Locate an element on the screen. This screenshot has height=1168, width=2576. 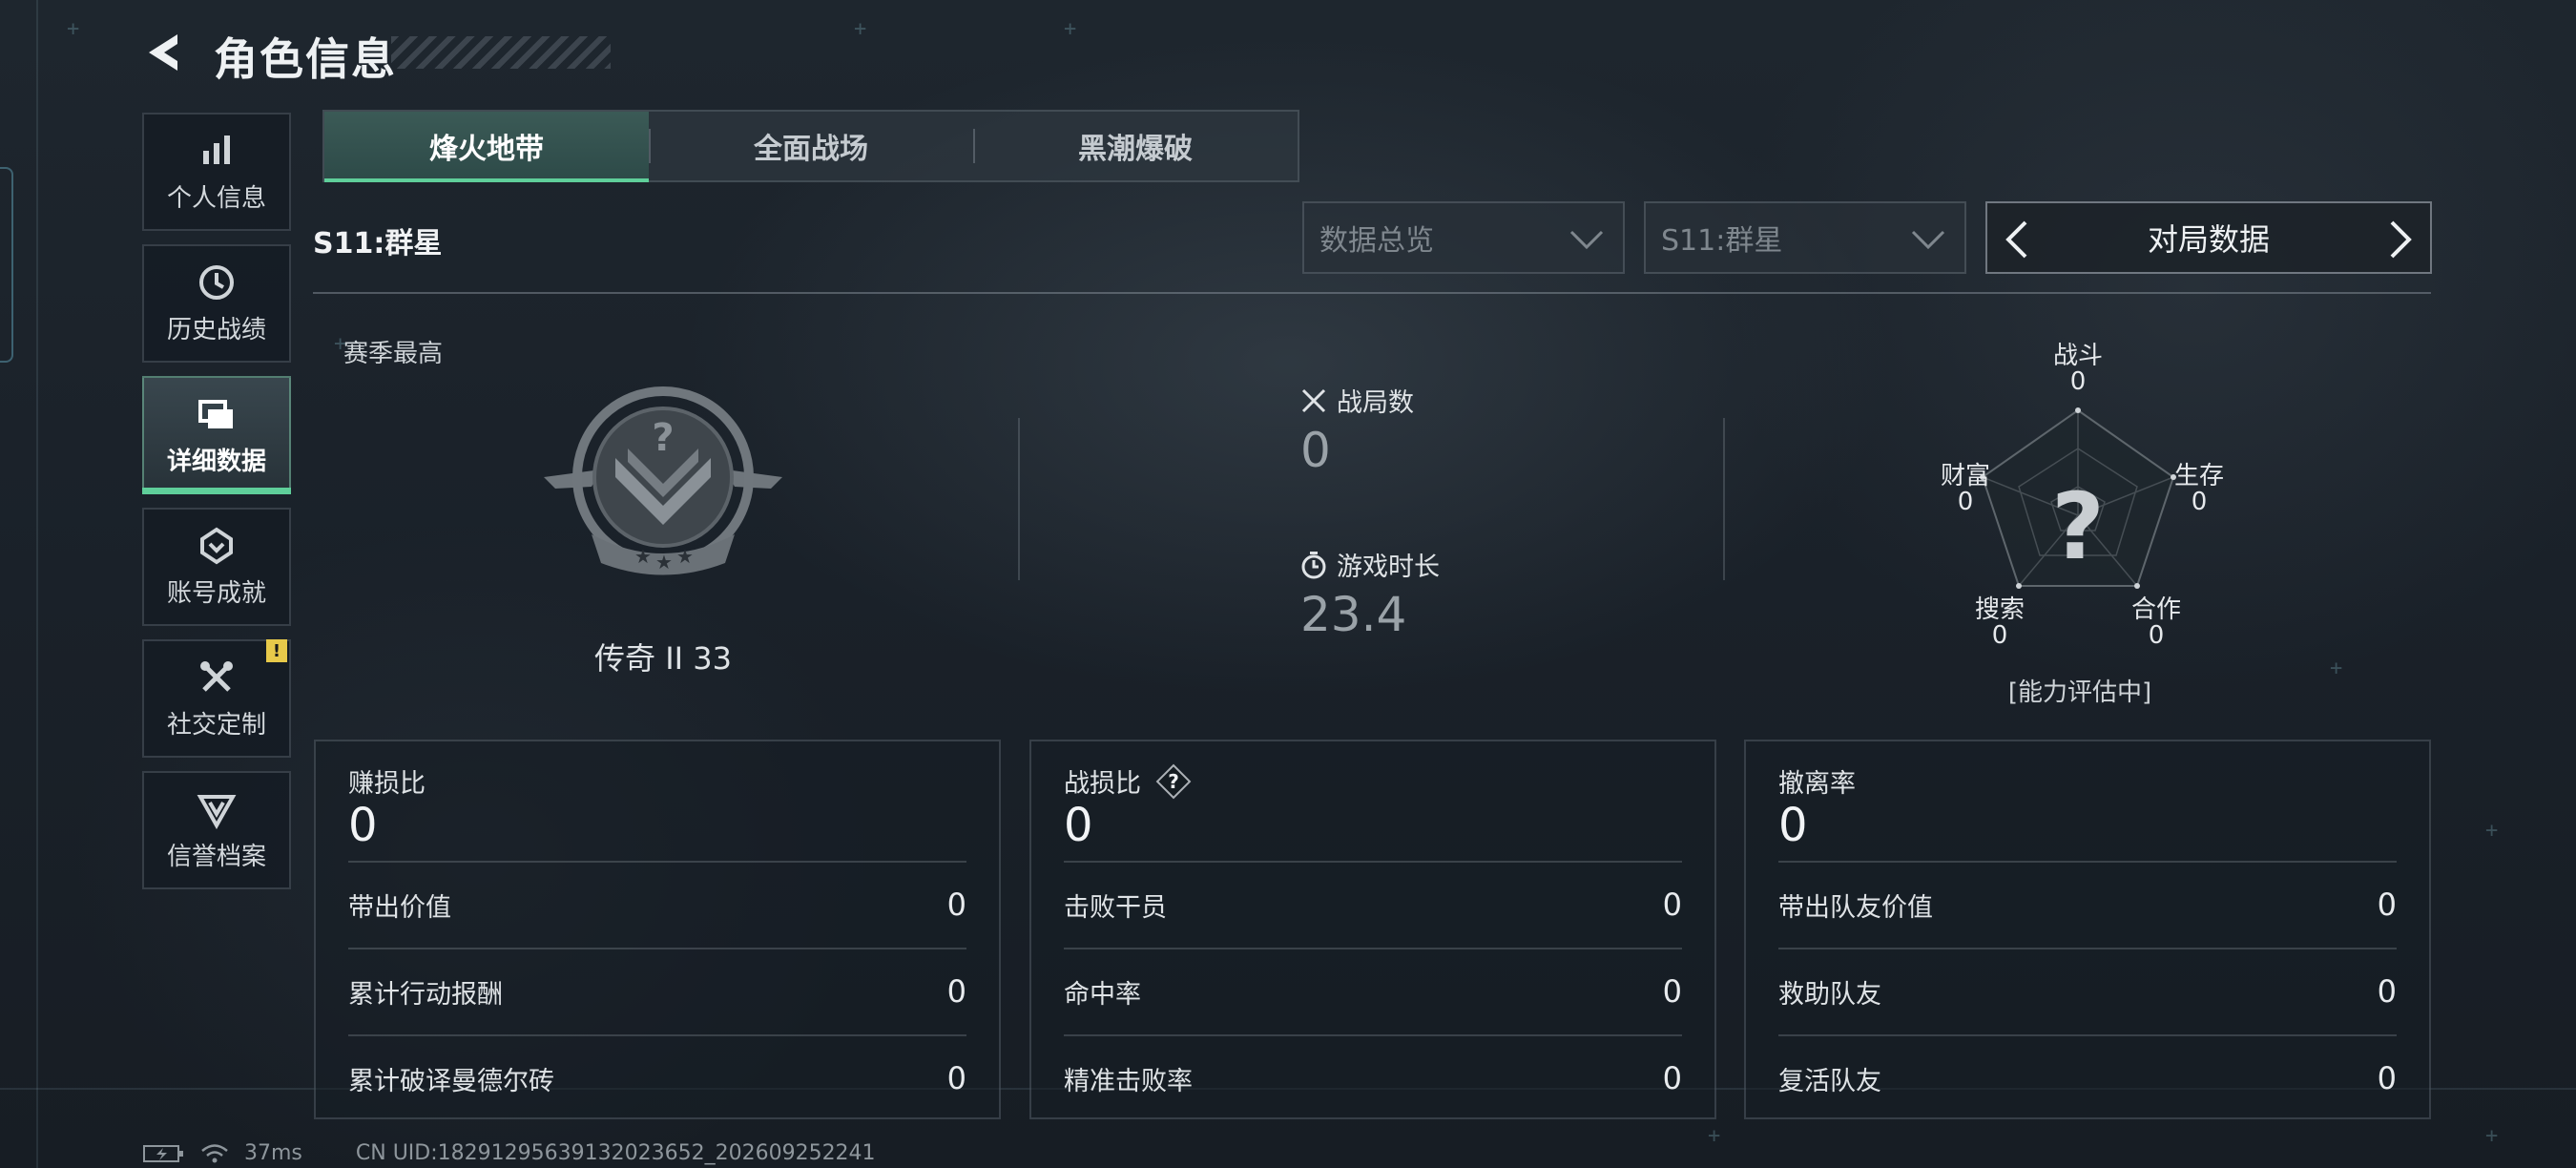
tab-fenghuo: 烽火地带 is located at coordinates (486, 147).